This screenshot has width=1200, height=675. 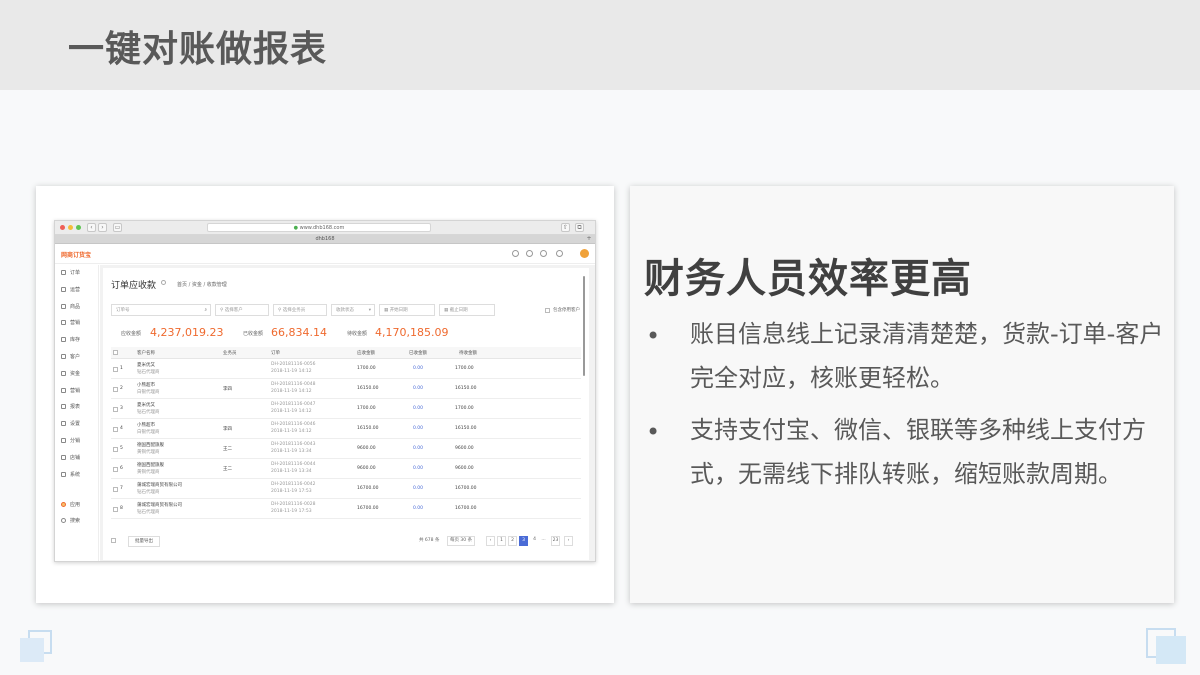 What do you see at coordinates (534, 541) in the screenshot?
I see `page-button: 4` at bounding box center [534, 541].